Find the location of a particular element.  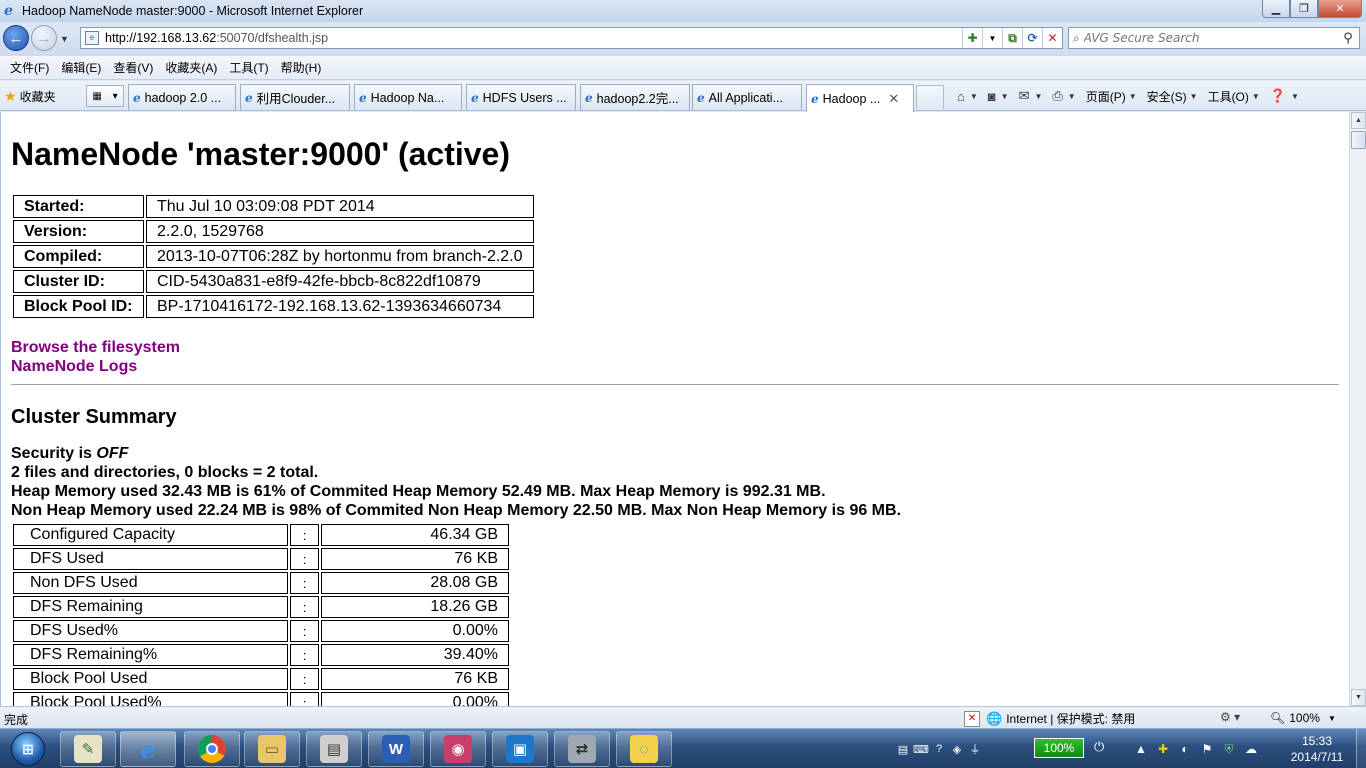

capacity-key: DFS Used% is located at coordinates (150, 631).